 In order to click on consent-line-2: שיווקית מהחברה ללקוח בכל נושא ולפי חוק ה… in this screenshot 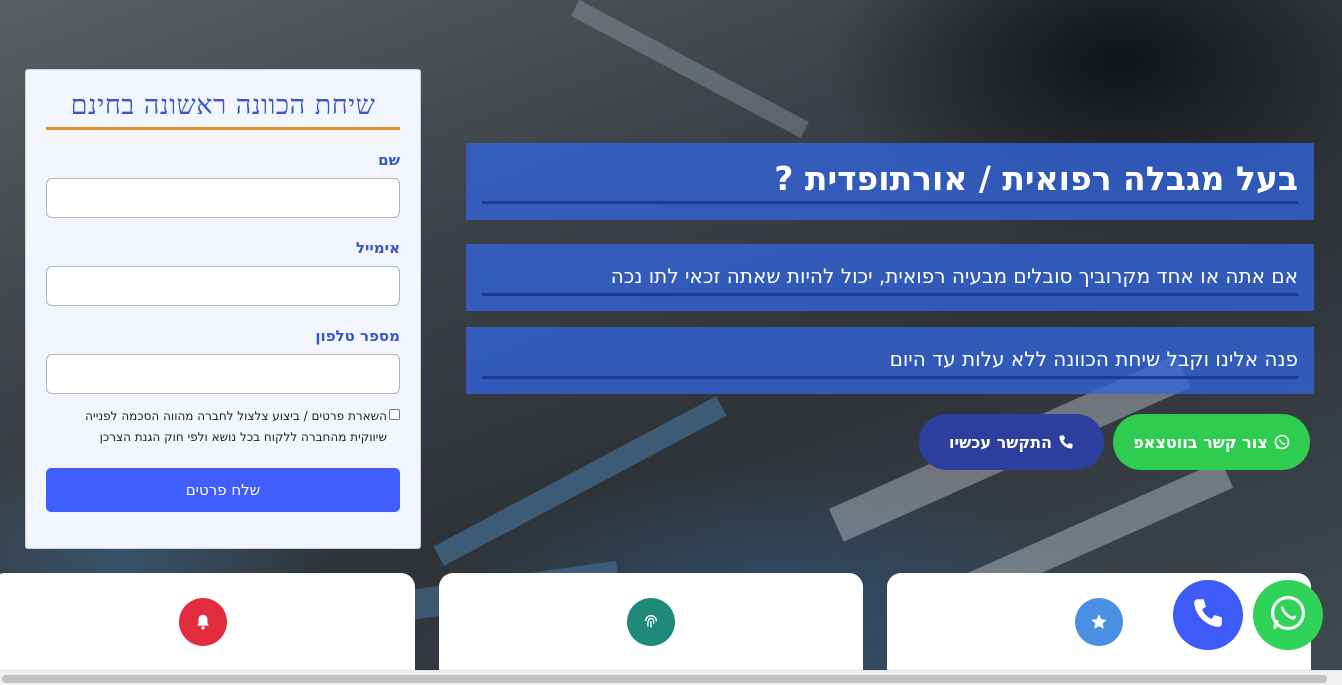, I will do `click(243, 437)`.